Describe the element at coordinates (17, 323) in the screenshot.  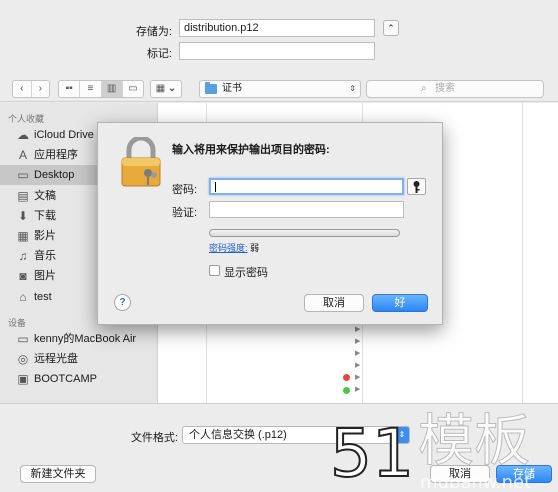
I see `devices-header: 设备` at that location.